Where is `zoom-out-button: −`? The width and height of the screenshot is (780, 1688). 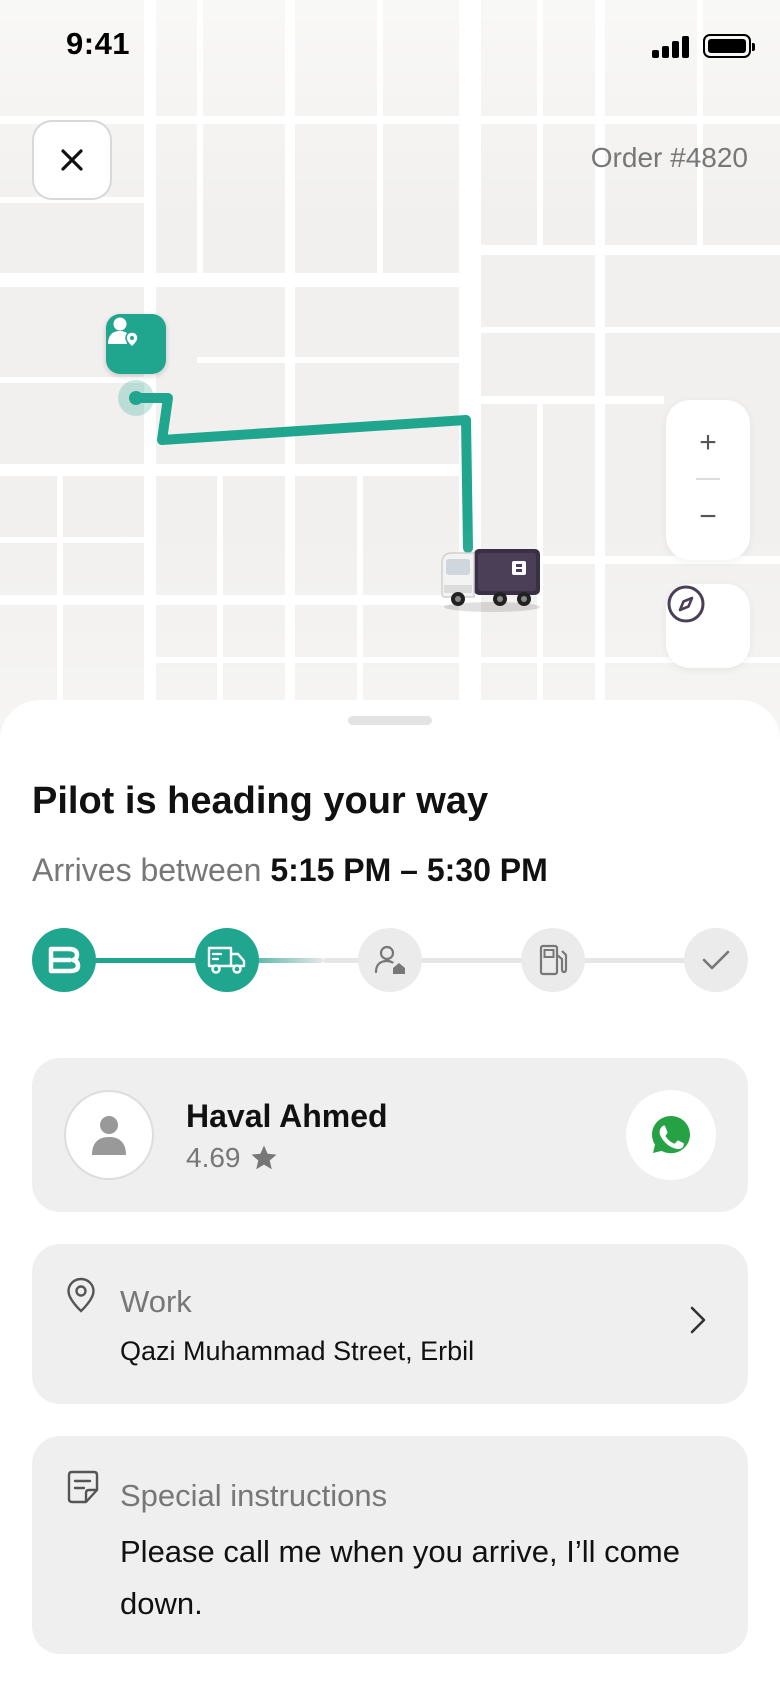
zoom-out-button: − is located at coordinates (708, 517).